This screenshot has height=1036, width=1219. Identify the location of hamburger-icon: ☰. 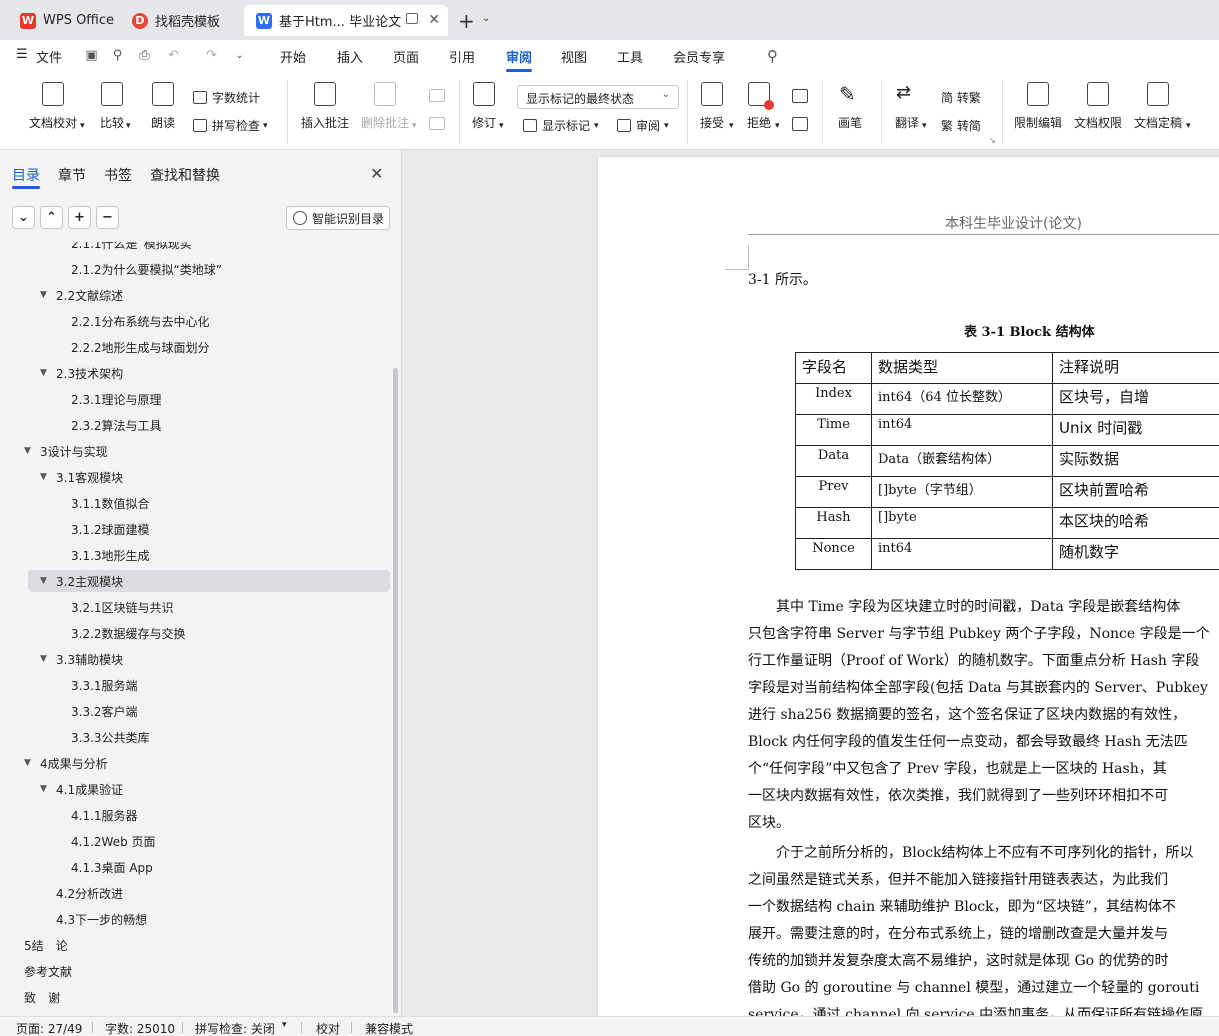
(22, 54).